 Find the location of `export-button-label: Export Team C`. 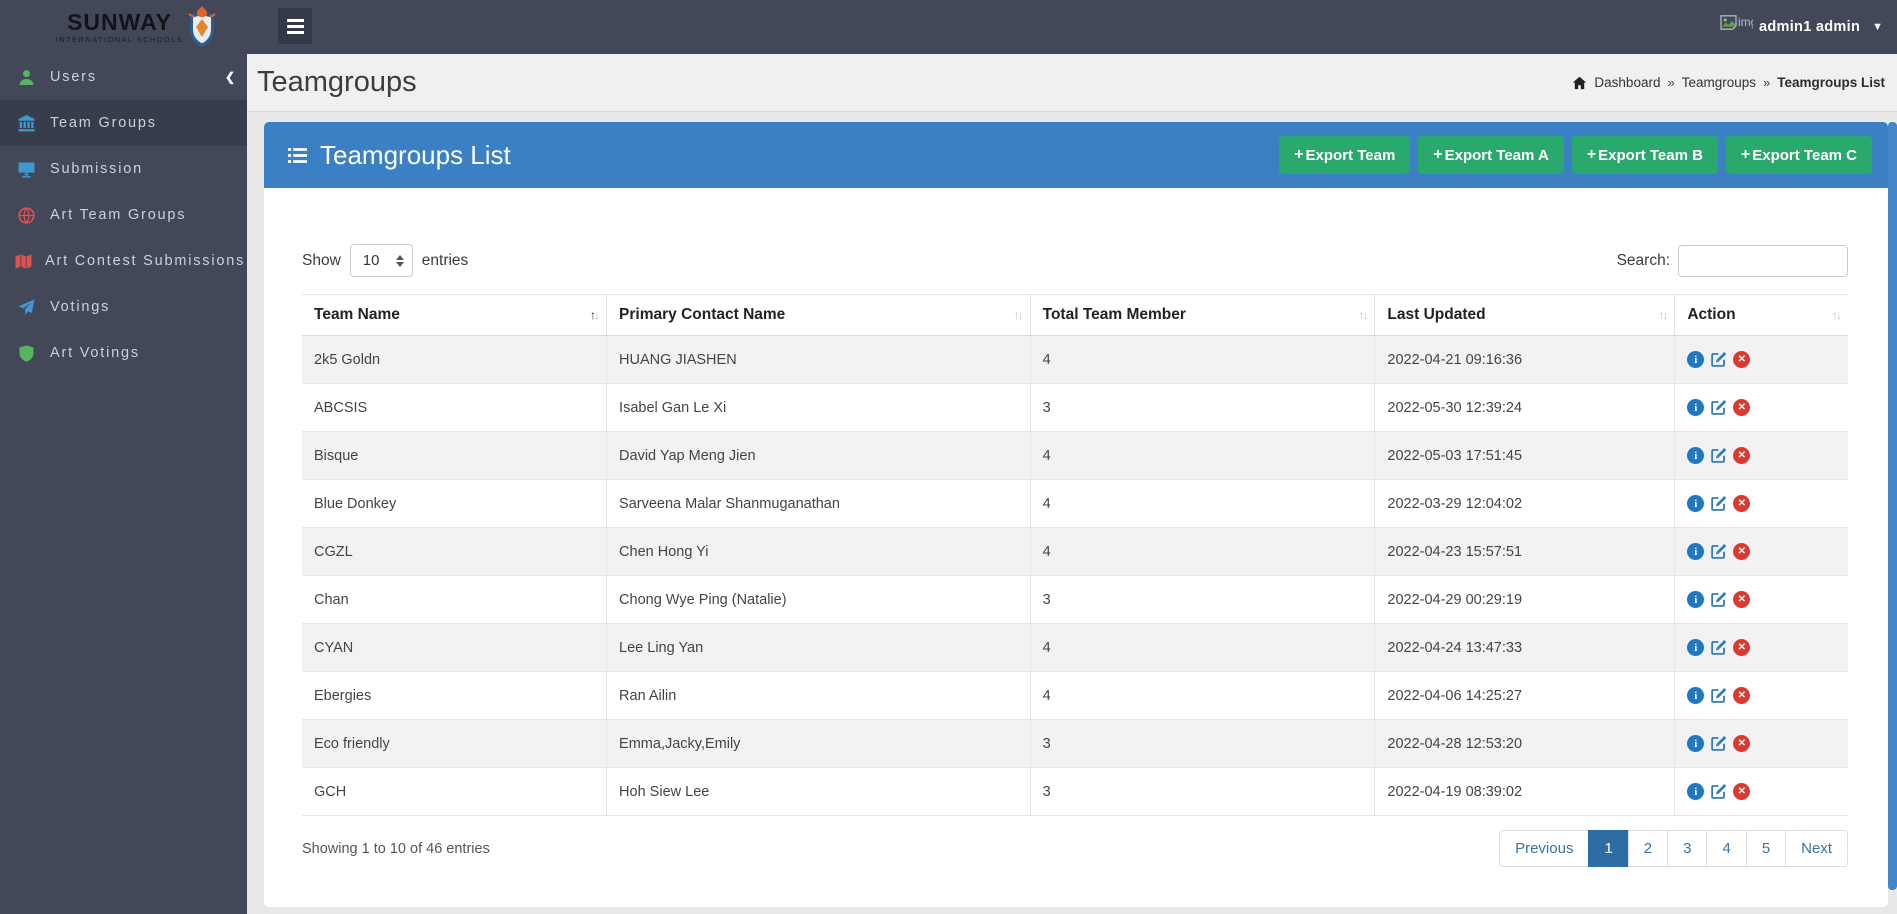

export-button-label: Export Team C is located at coordinates (1804, 155).